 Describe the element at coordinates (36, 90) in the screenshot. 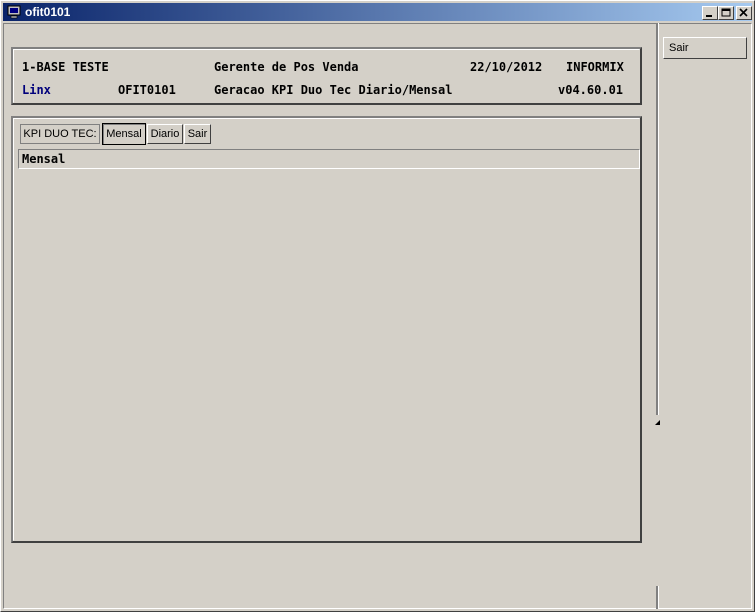

I see `linx-label: Linx` at that location.